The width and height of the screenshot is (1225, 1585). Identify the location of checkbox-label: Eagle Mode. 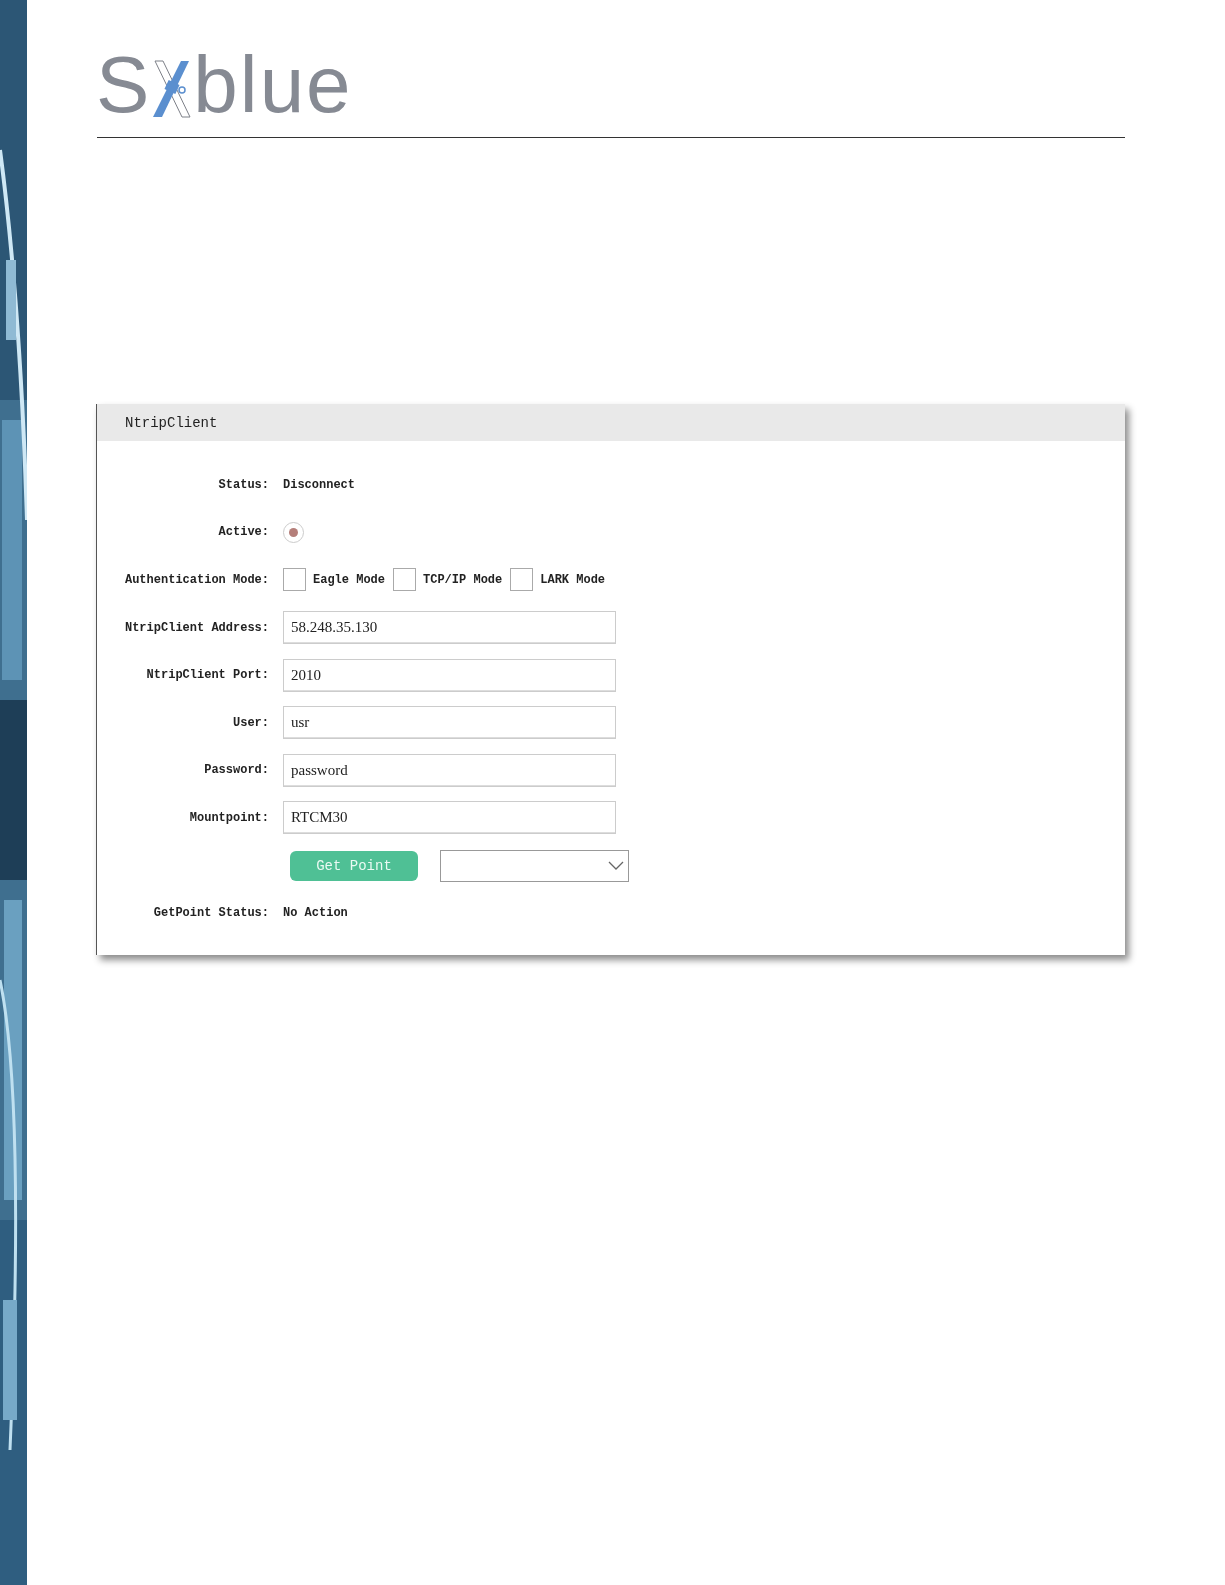
(349, 580).